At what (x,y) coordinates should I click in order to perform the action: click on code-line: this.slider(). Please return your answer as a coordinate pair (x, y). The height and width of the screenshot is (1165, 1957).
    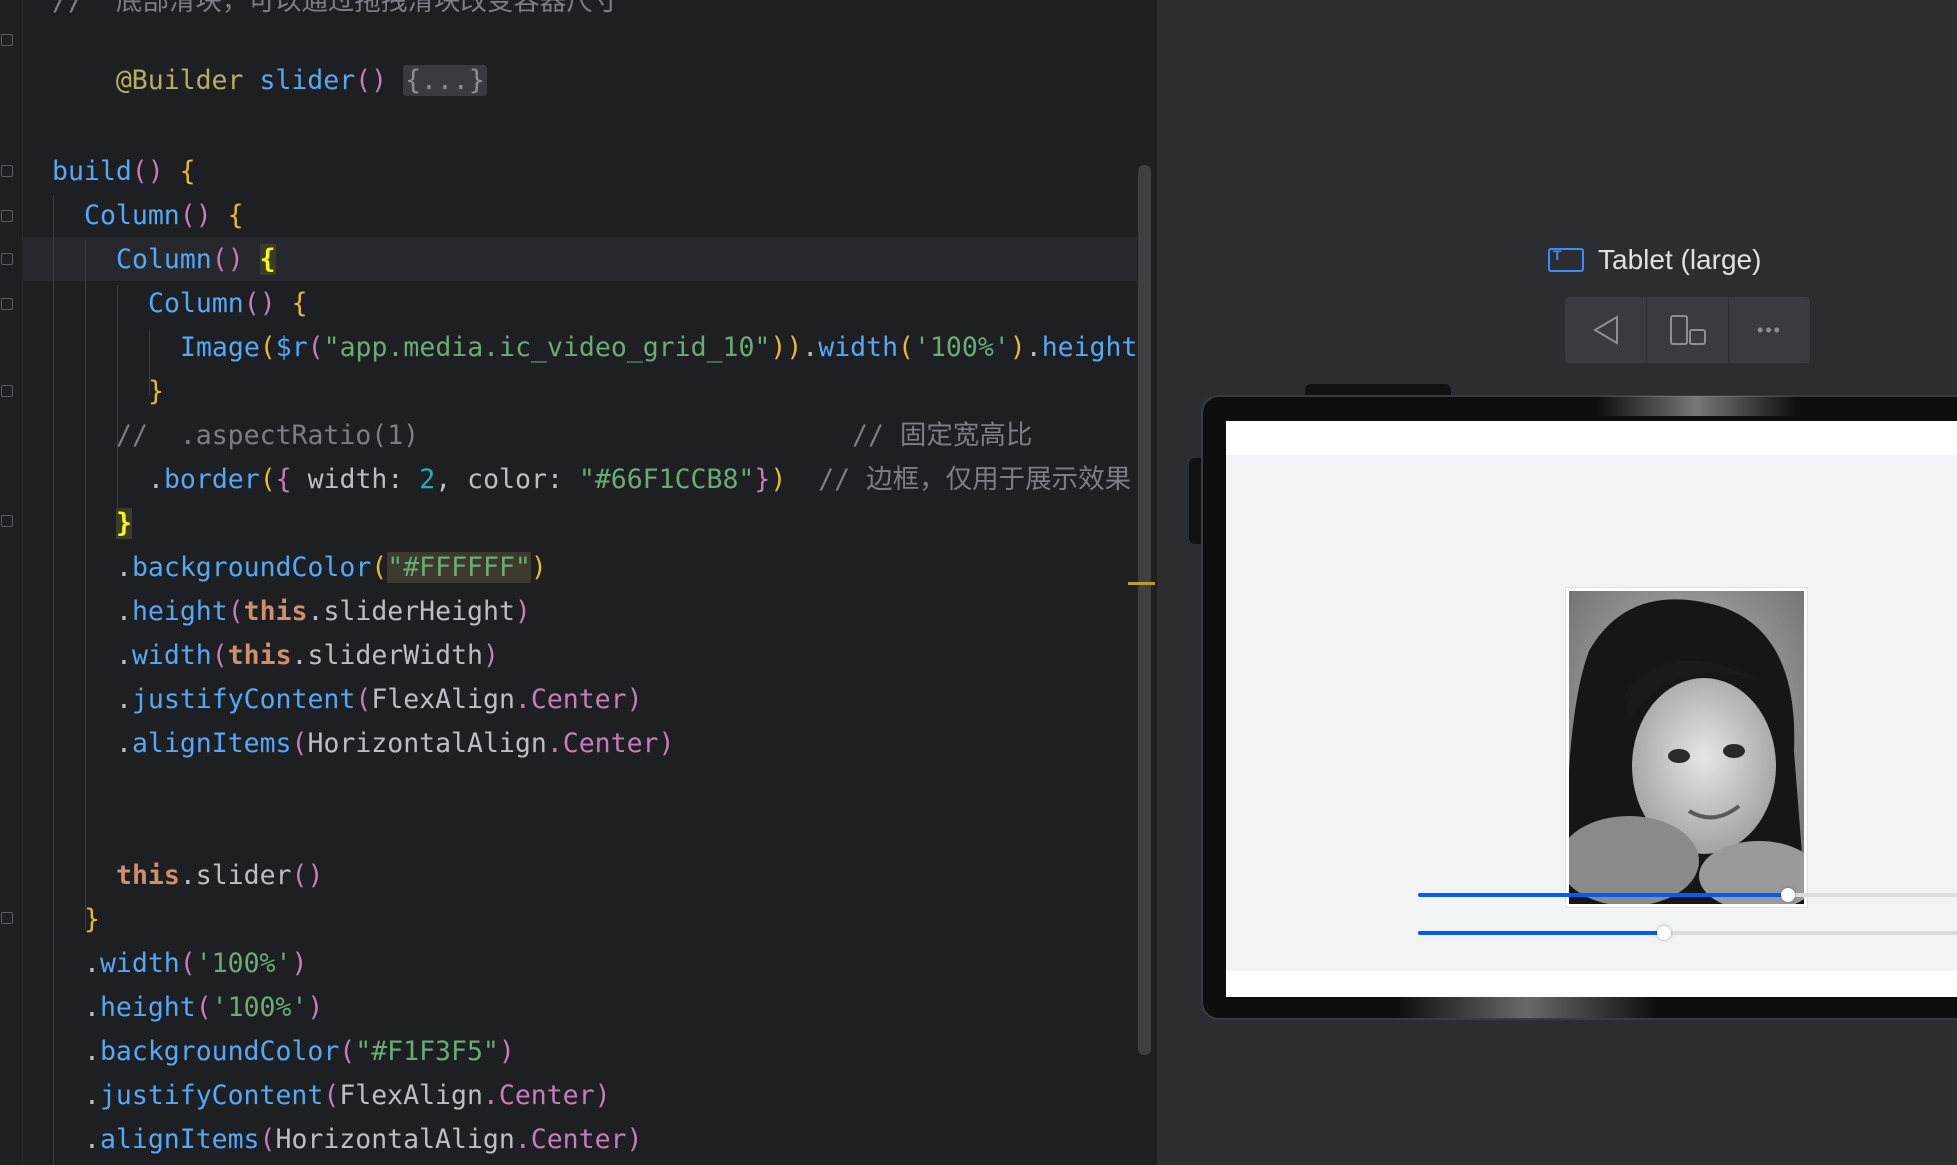
    Looking at the image, I should click on (220, 875).